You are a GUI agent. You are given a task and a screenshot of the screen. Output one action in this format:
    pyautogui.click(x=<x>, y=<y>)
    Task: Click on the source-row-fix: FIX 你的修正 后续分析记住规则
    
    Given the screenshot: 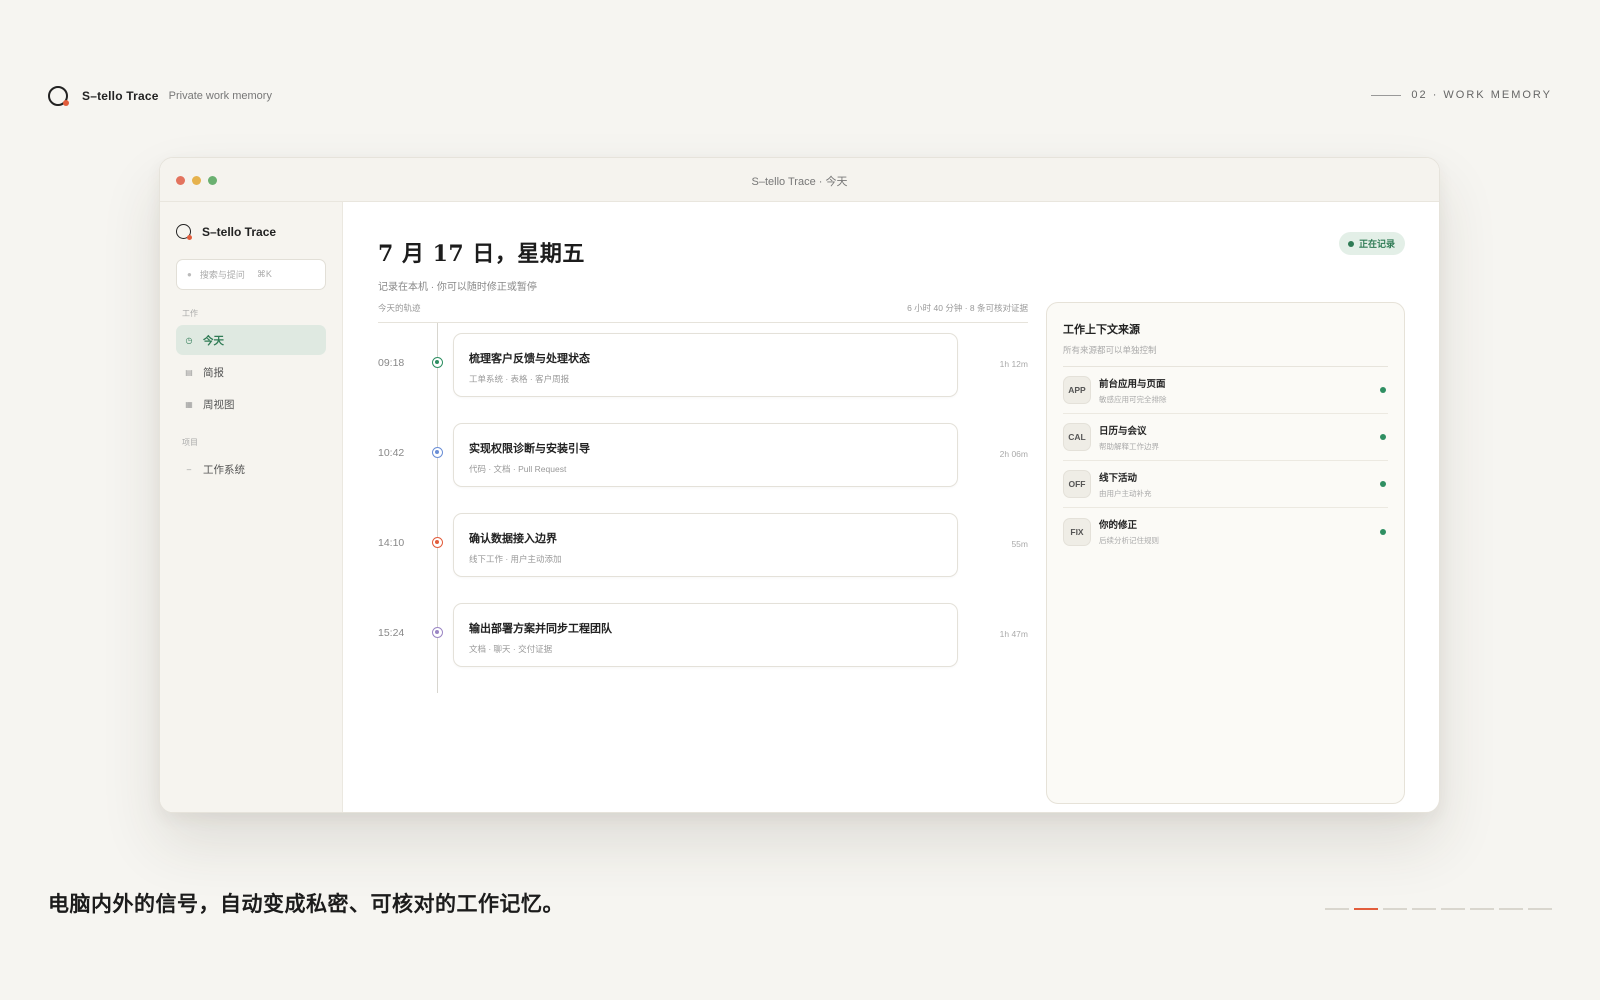 What is the action you would take?
    pyautogui.click(x=1225, y=531)
    